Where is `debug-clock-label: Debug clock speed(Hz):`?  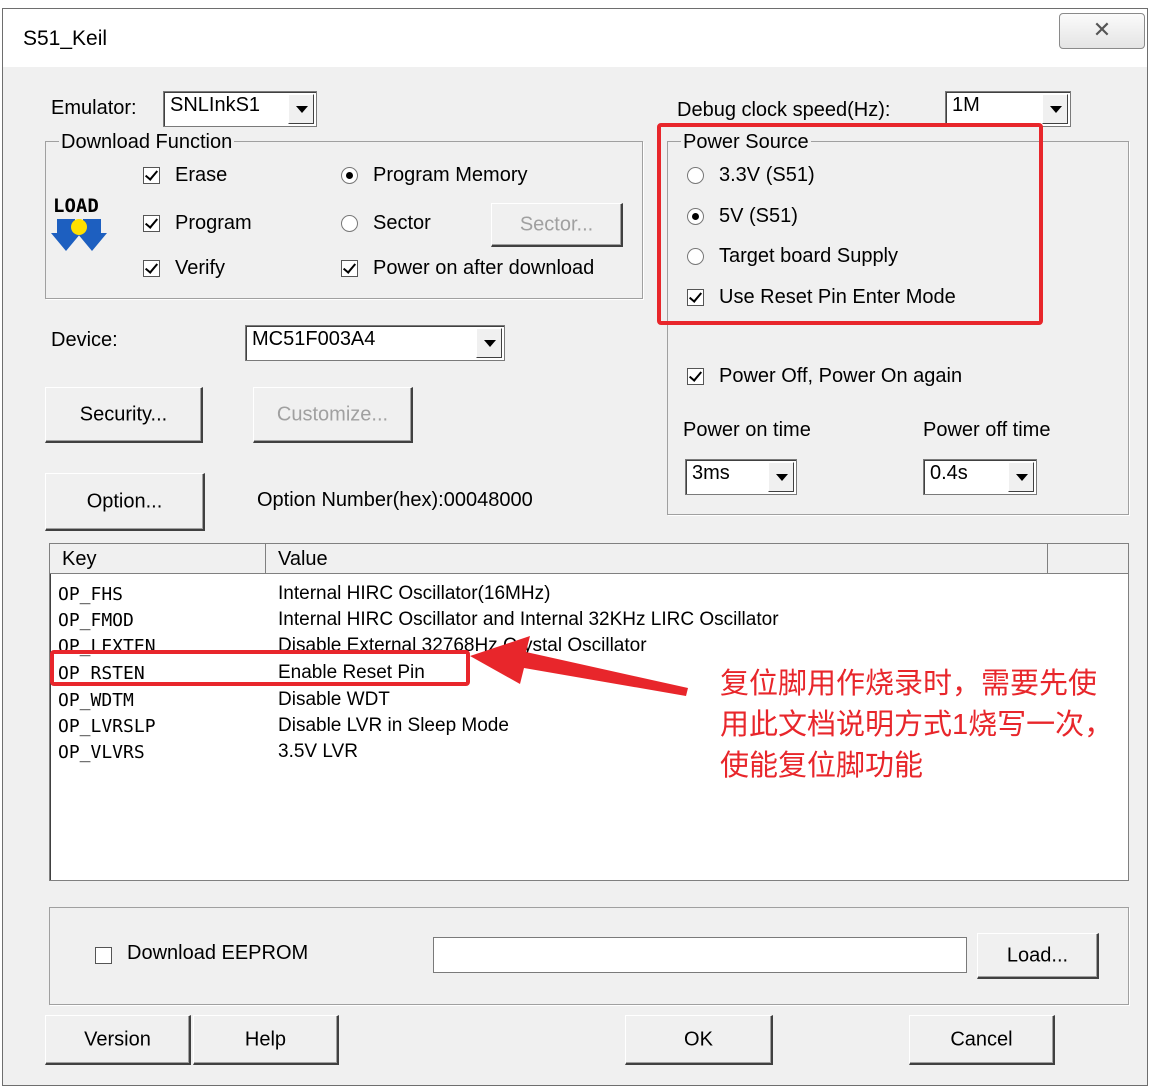
debug-clock-label: Debug clock speed(Hz): is located at coordinates (784, 110).